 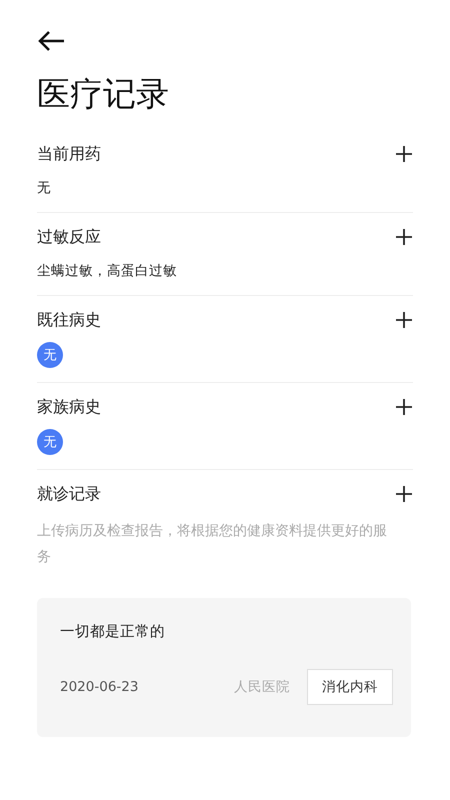 I want to click on section-label: 家族病史, so click(x=69, y=407).